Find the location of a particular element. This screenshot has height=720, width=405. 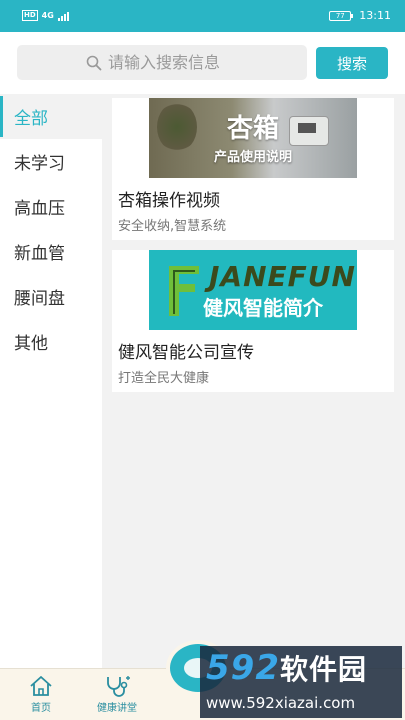

tab-home-label: 首页 is located at coordinates (41, 708).